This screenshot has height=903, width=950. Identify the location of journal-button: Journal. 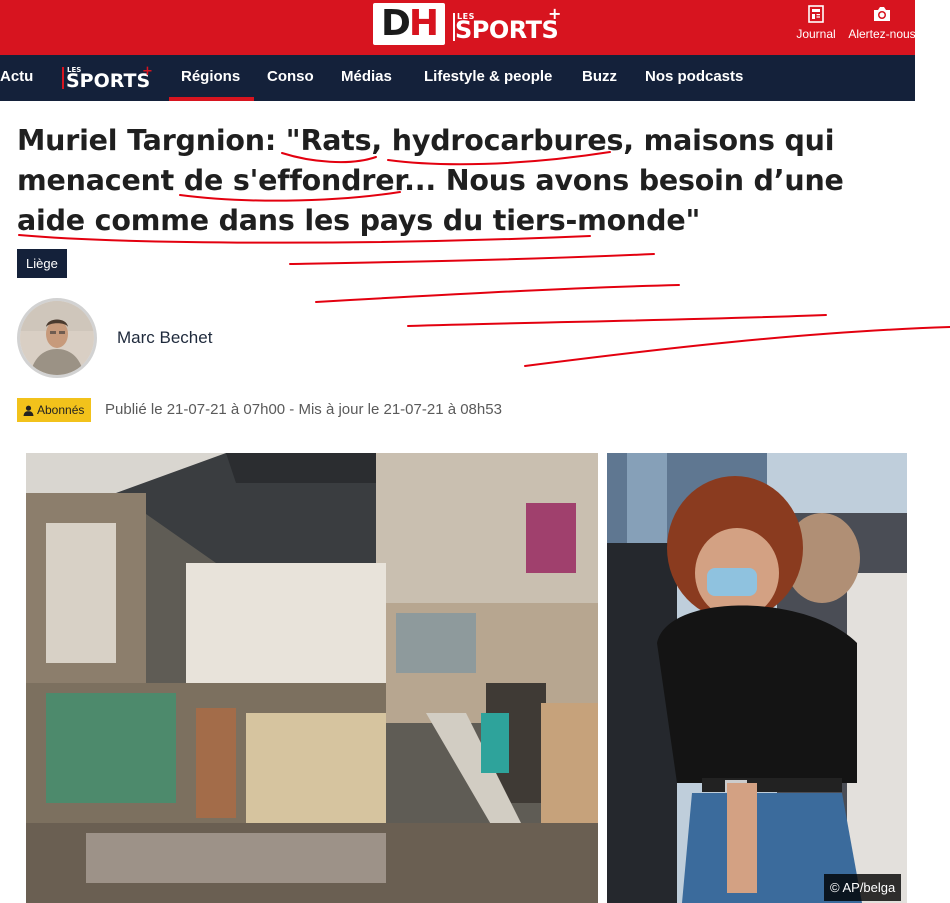
(816, 23).